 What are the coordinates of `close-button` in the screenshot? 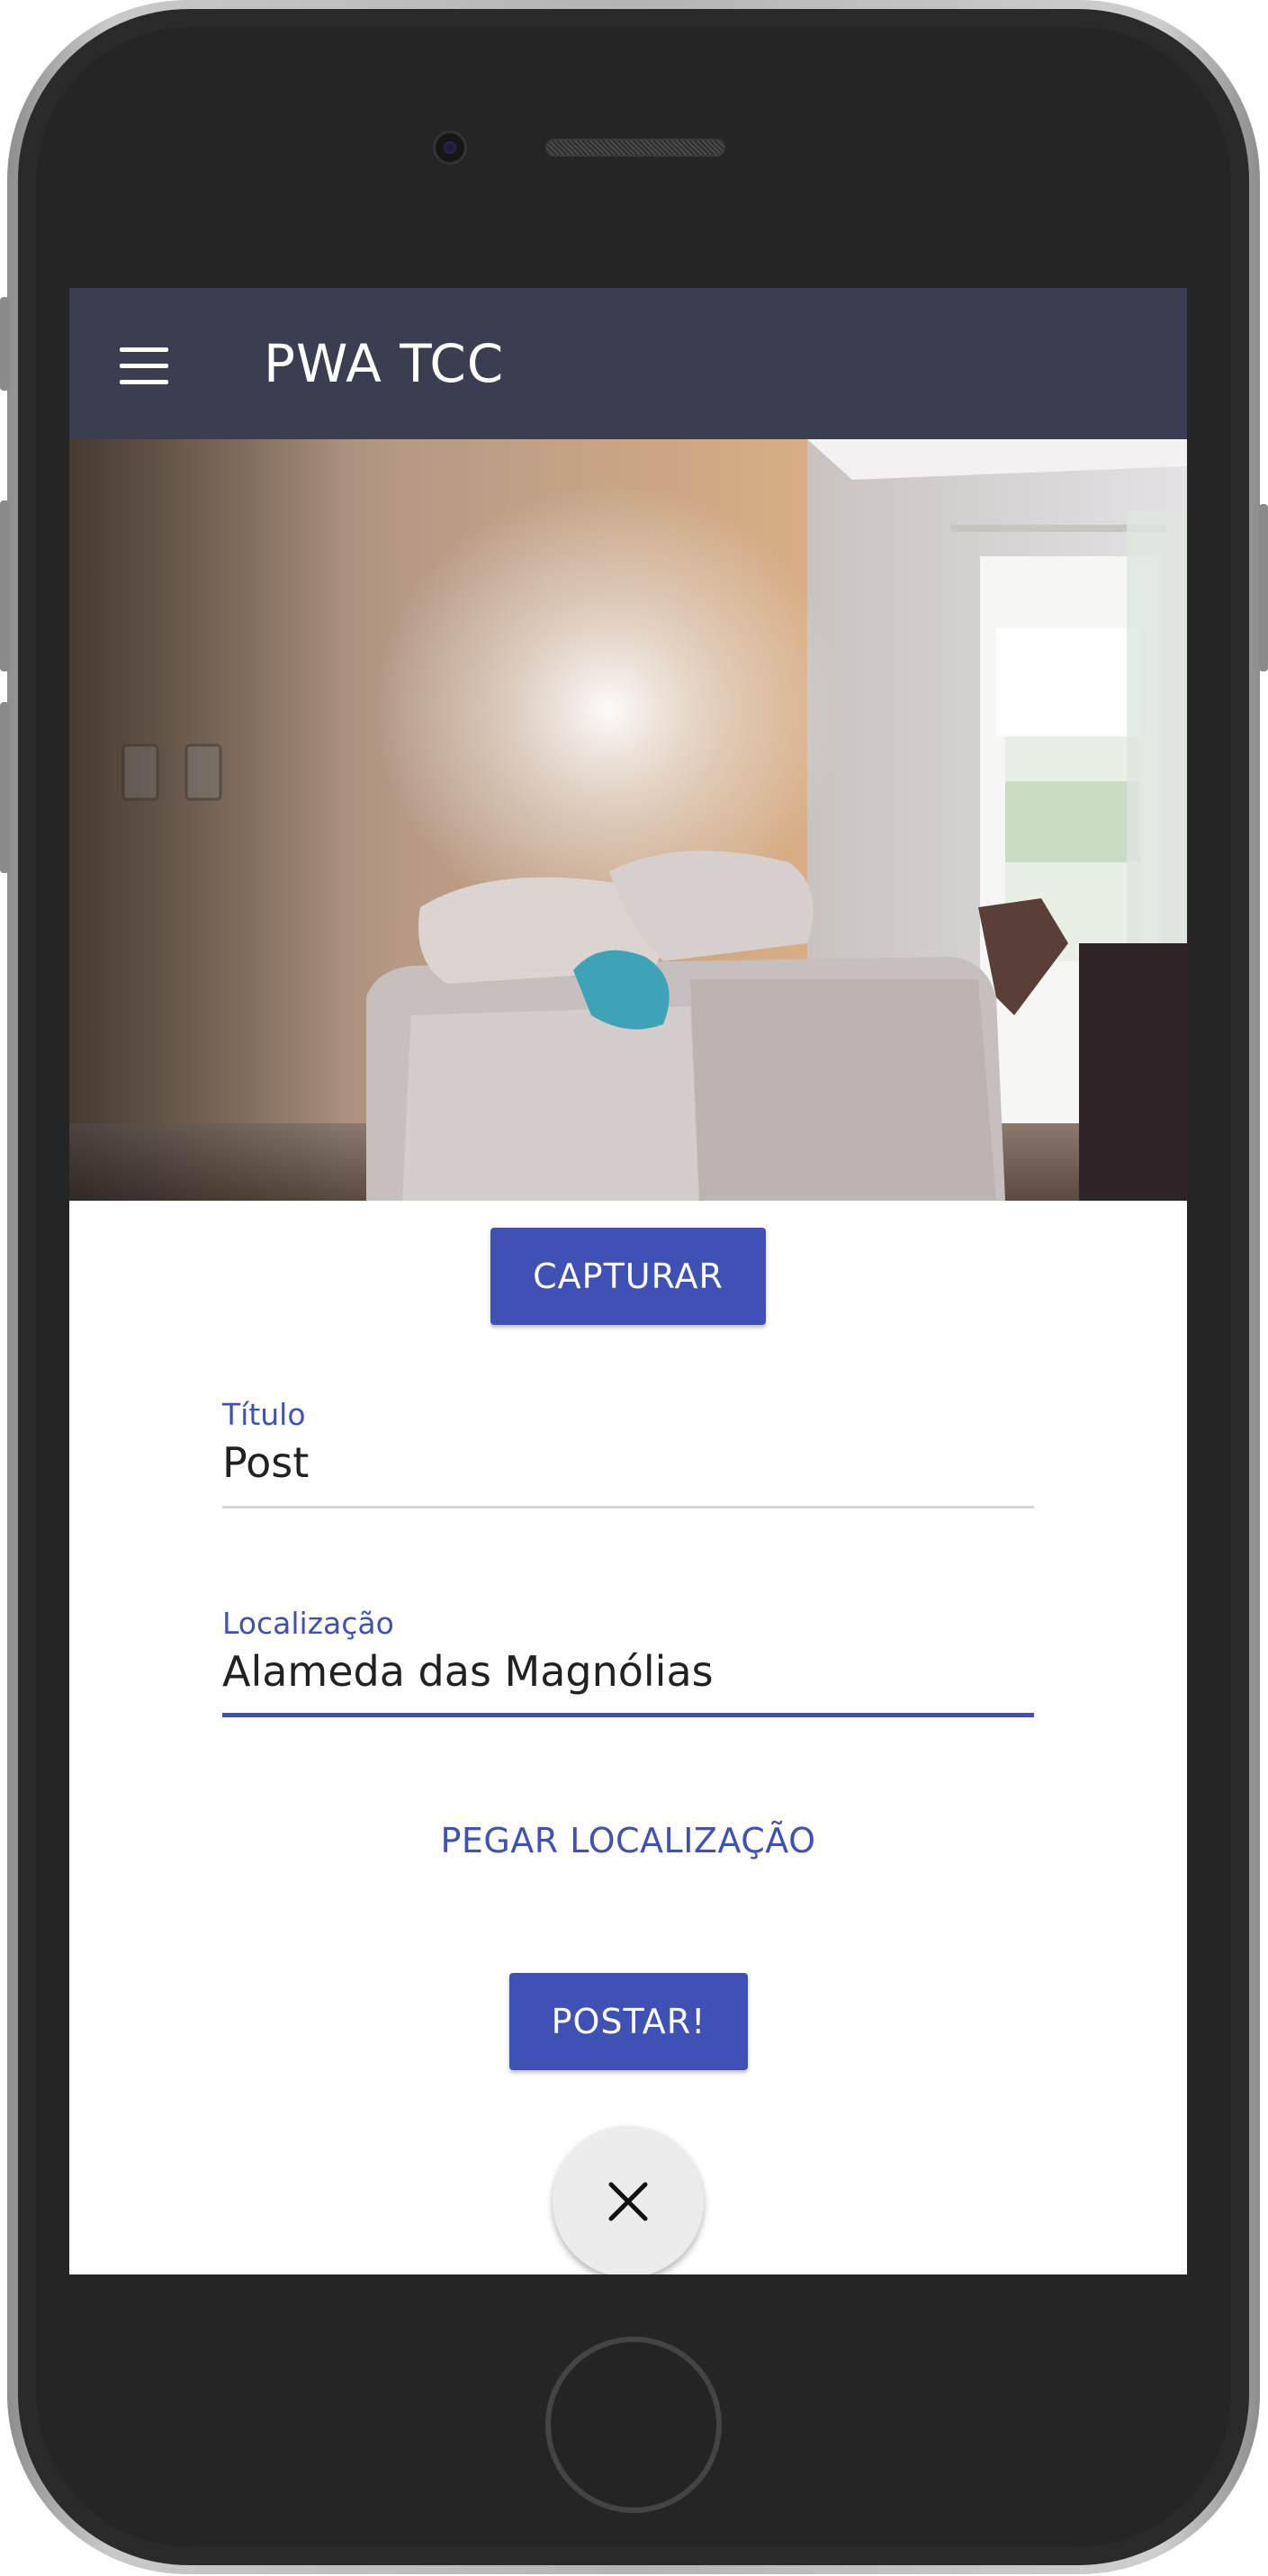 It's located at (628, 2200).